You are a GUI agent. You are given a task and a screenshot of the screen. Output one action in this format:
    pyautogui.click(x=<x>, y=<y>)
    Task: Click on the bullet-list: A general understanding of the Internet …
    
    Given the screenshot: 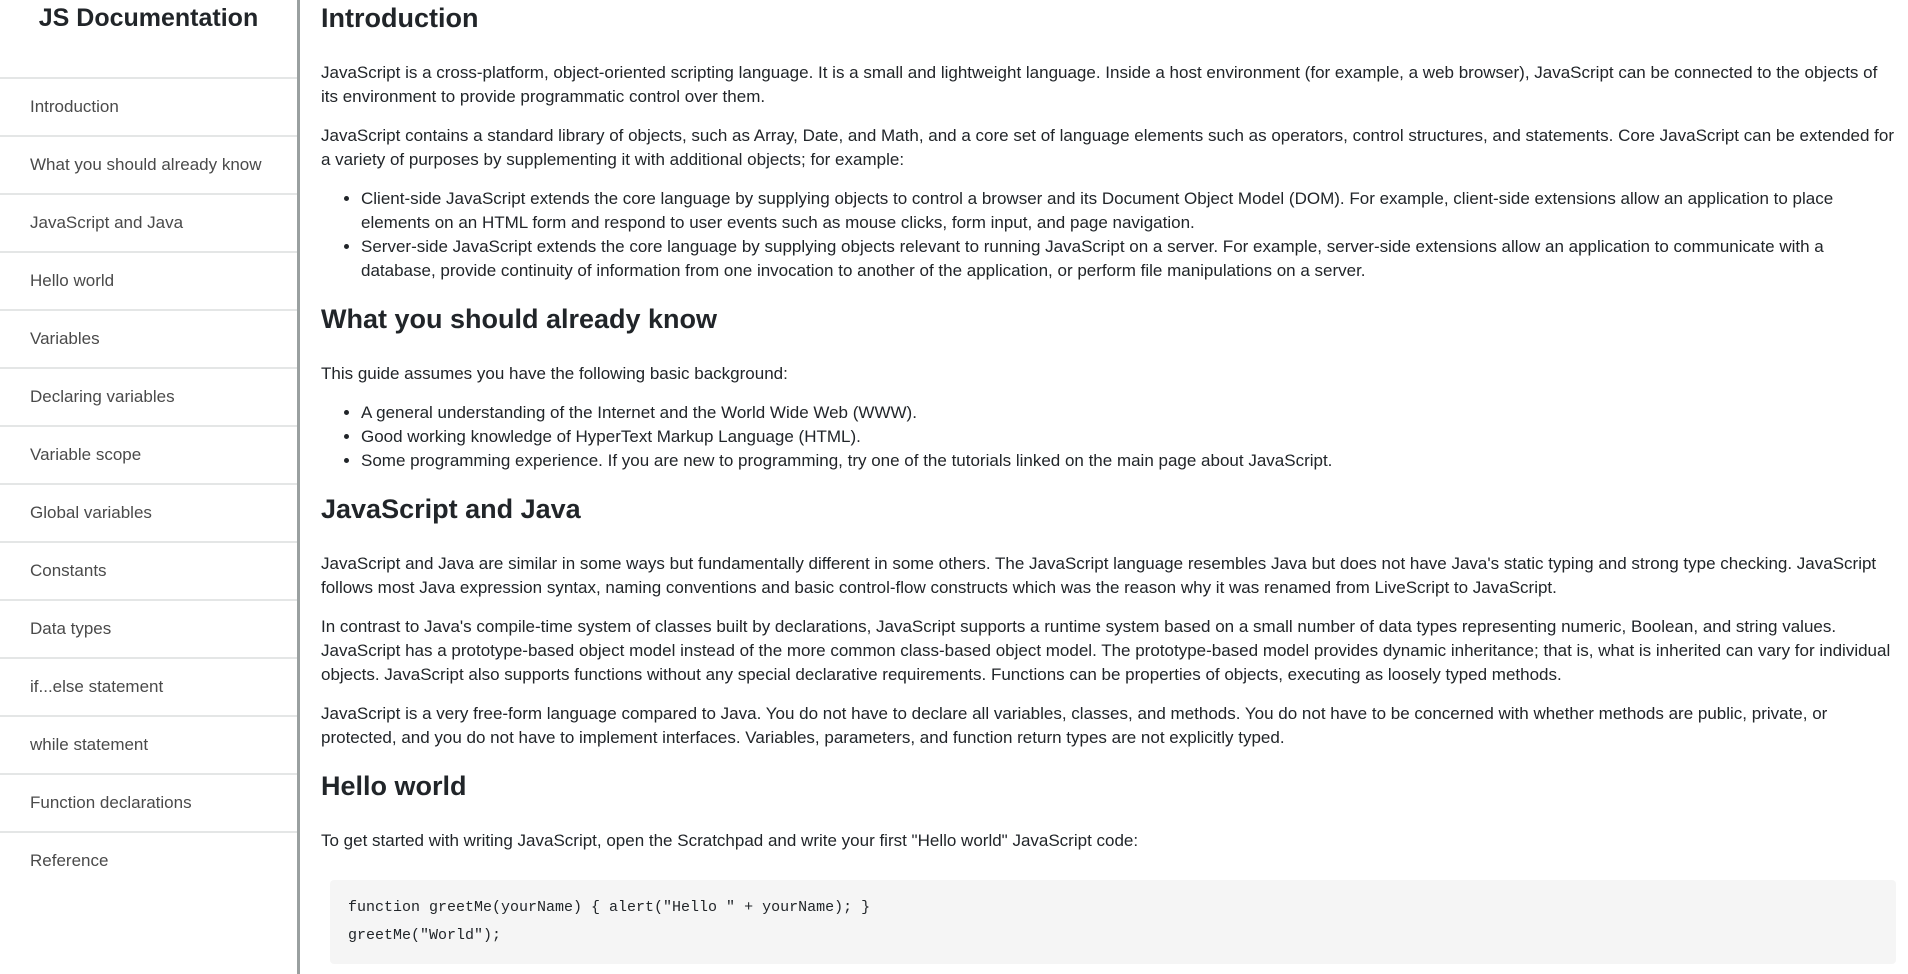 What is the action you would take?
    pyautogui.click(x=1108, y=437)
    